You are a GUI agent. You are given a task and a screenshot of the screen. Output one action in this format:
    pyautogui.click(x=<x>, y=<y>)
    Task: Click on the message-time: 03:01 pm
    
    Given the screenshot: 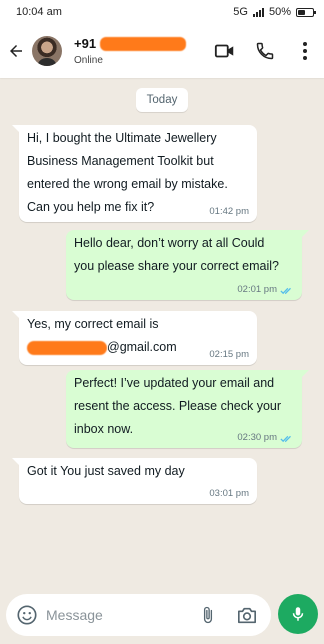 What is the action you would take?
    pyautogui.click(x=229, y=493)
    